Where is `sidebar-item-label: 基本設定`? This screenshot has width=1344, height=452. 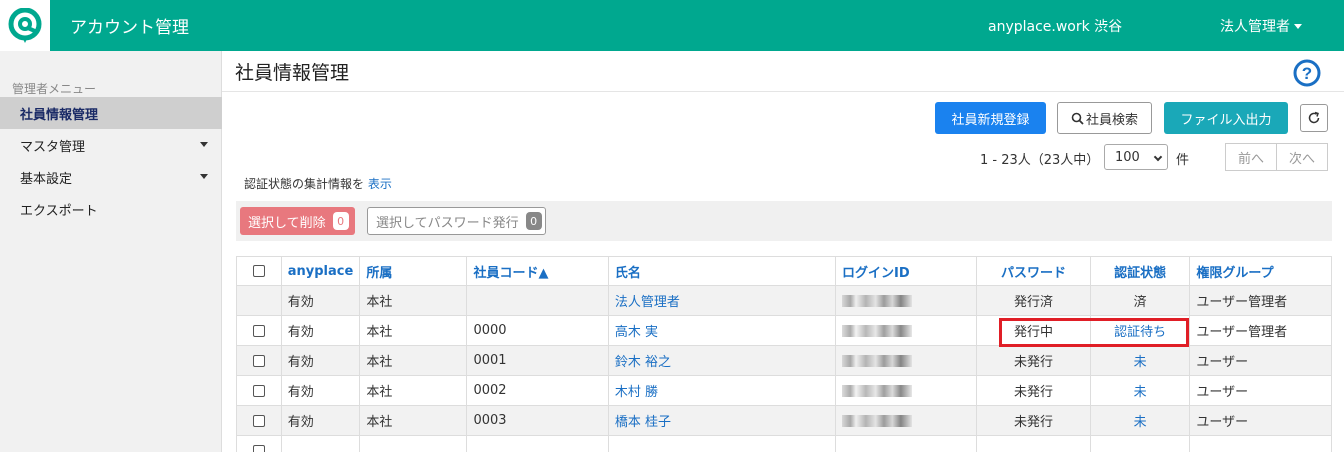 sidebar-item-label: 基本設定 is located at coordinates (46, 179).